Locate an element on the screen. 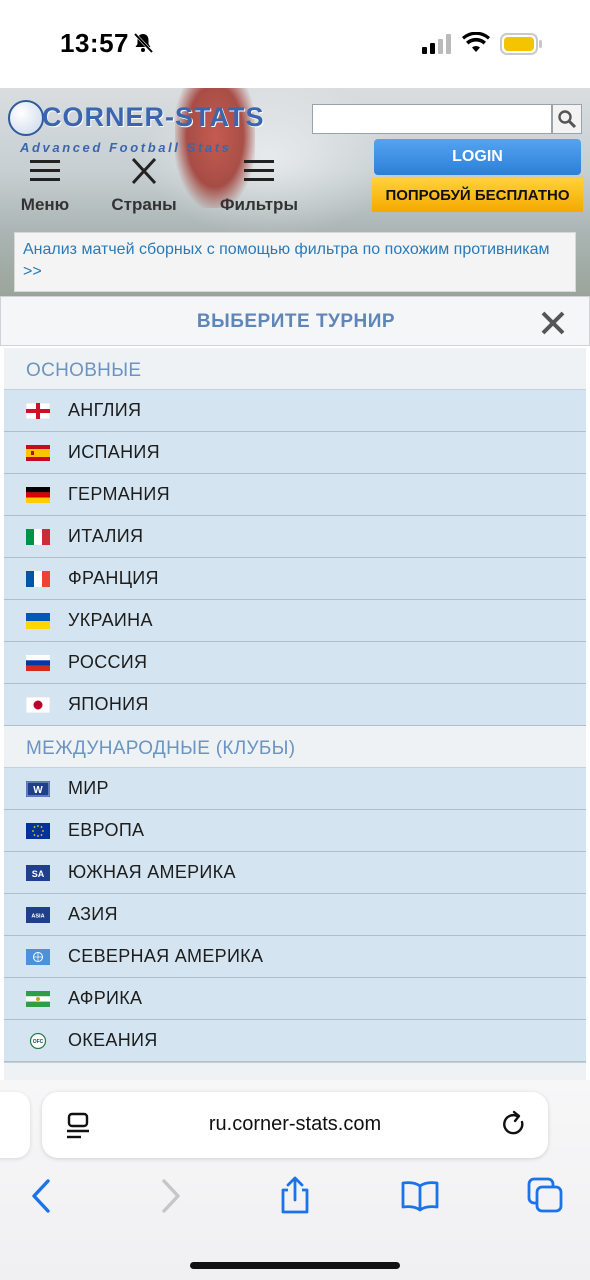 The width and height of the screenshot is (590, 1280). ukraine-flag-icon is located at coordinates (38, 620).